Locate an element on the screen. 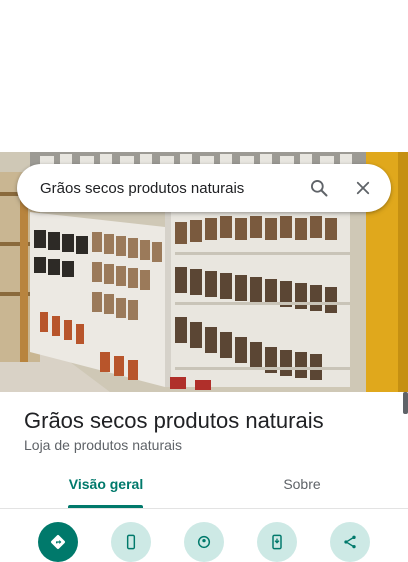  directions-button is located at coordinates (58, 542).